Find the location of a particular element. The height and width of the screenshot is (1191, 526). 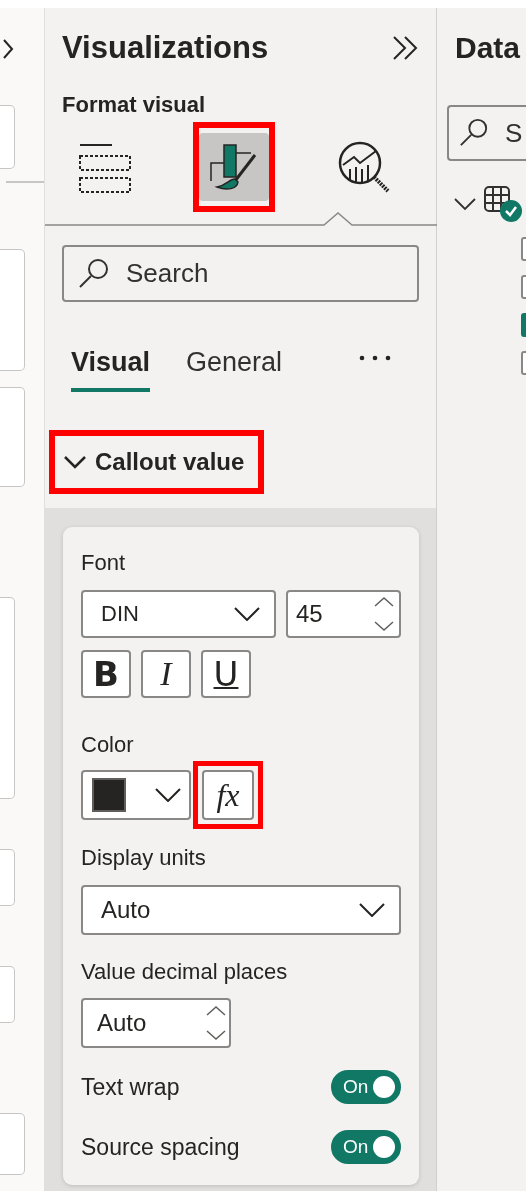

collapse-icon is located at coordinates (406, 48).